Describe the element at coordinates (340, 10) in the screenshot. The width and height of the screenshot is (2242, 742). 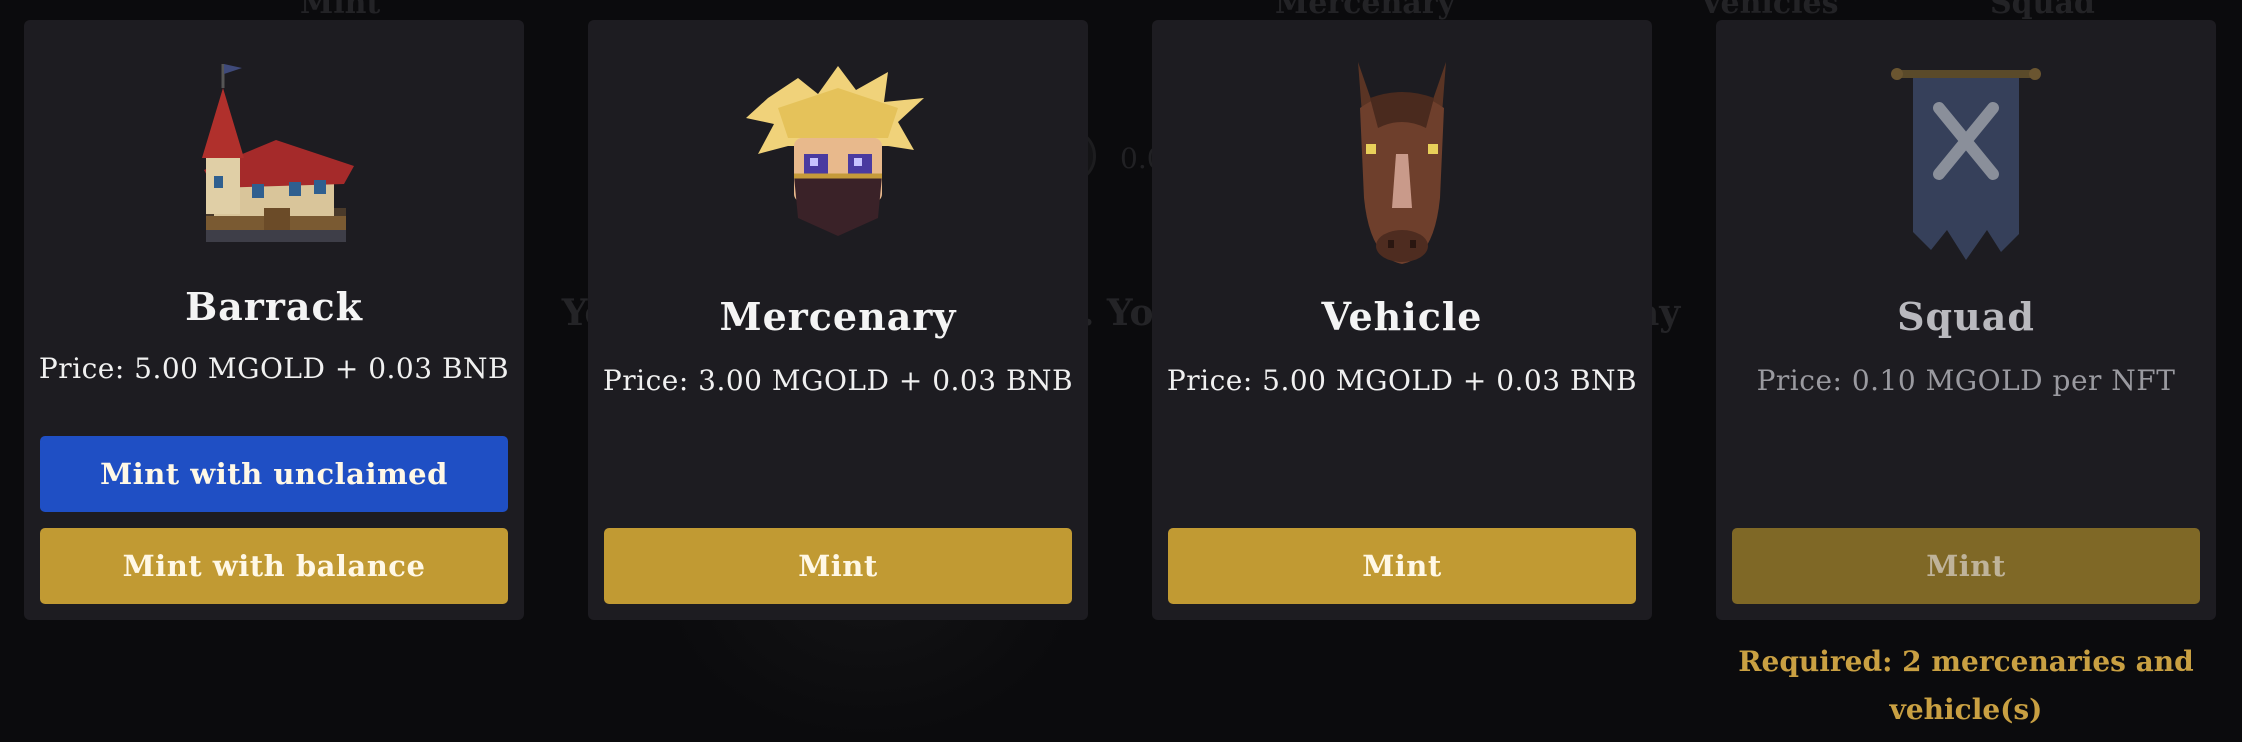
I see `bg-nav-mint: Mint` at that location.